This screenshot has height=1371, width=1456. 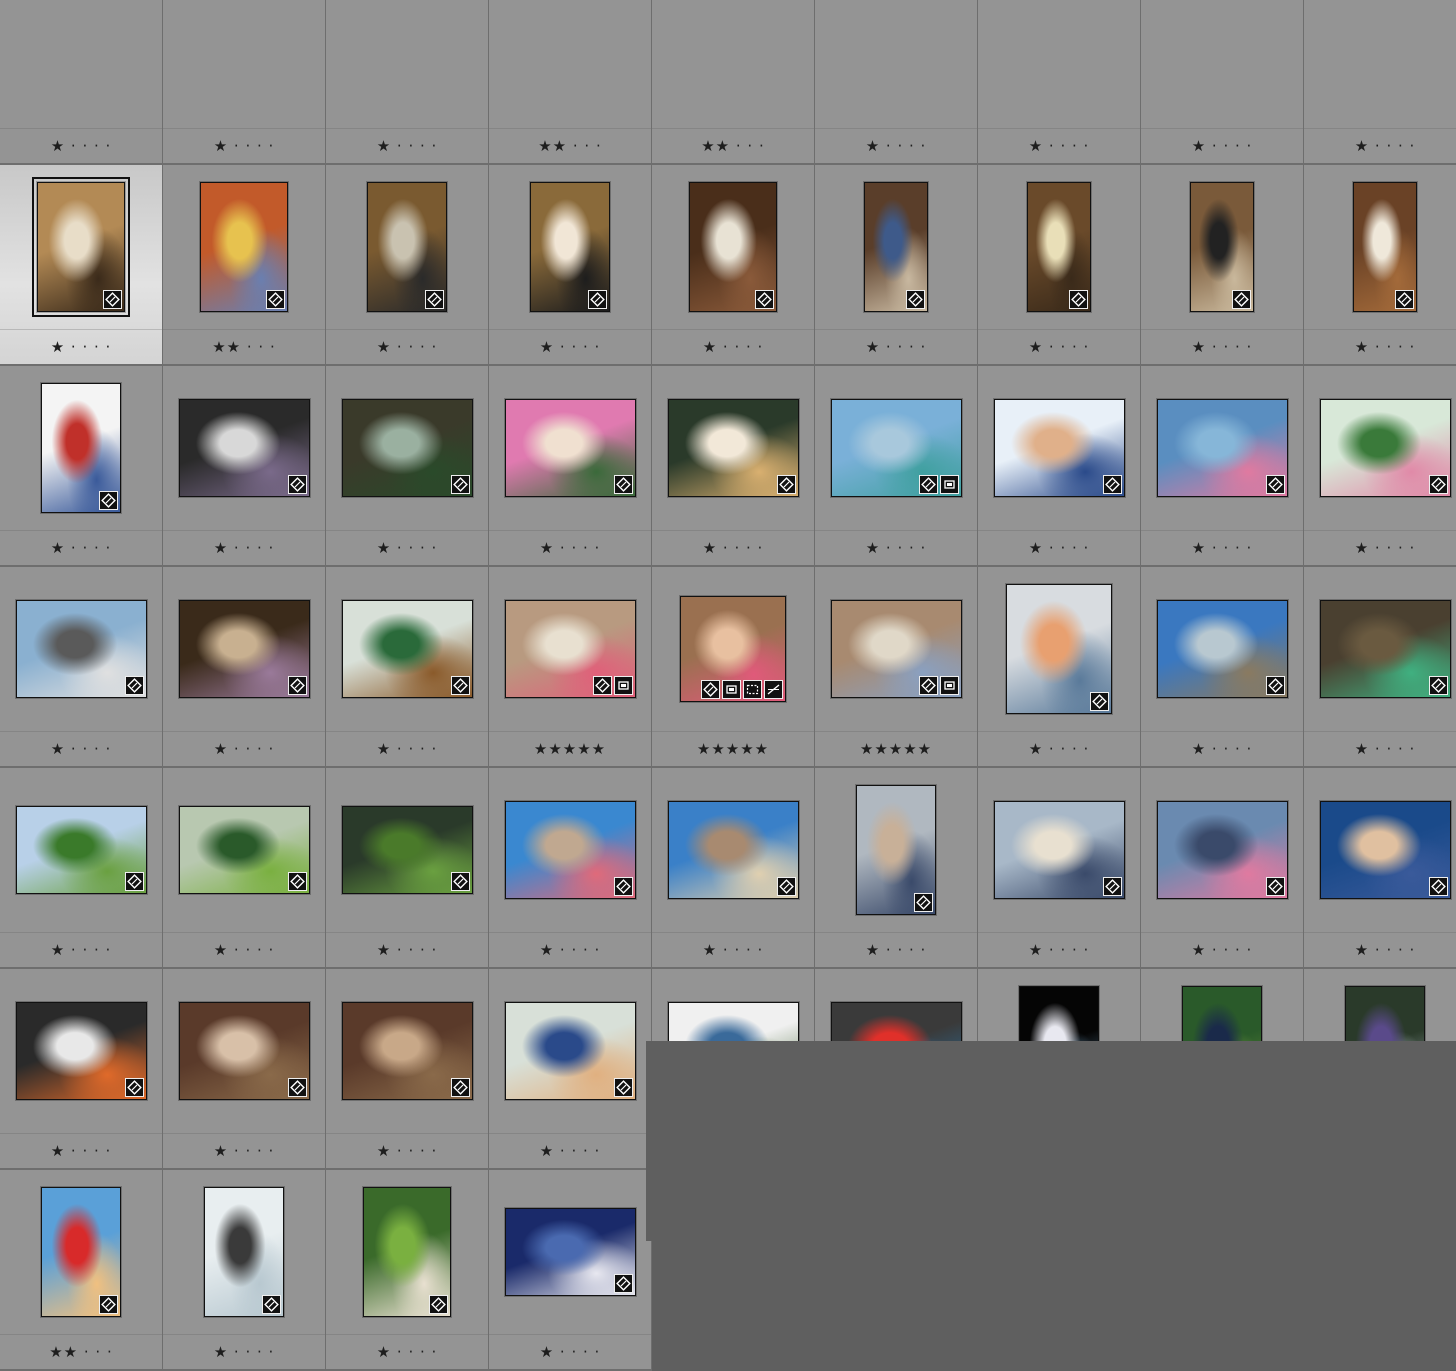 What do you see at coordinates (570, 748) in the screenshot?
I see `star-rating: ★★★★★` at bounding box center [570, 748].